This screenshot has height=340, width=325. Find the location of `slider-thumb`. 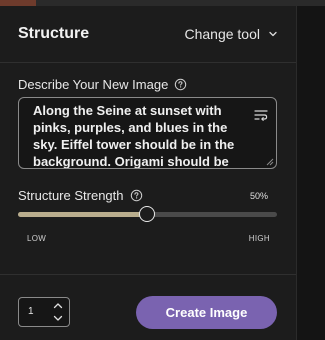

slider-thumb is located at coordinates (146, 214).